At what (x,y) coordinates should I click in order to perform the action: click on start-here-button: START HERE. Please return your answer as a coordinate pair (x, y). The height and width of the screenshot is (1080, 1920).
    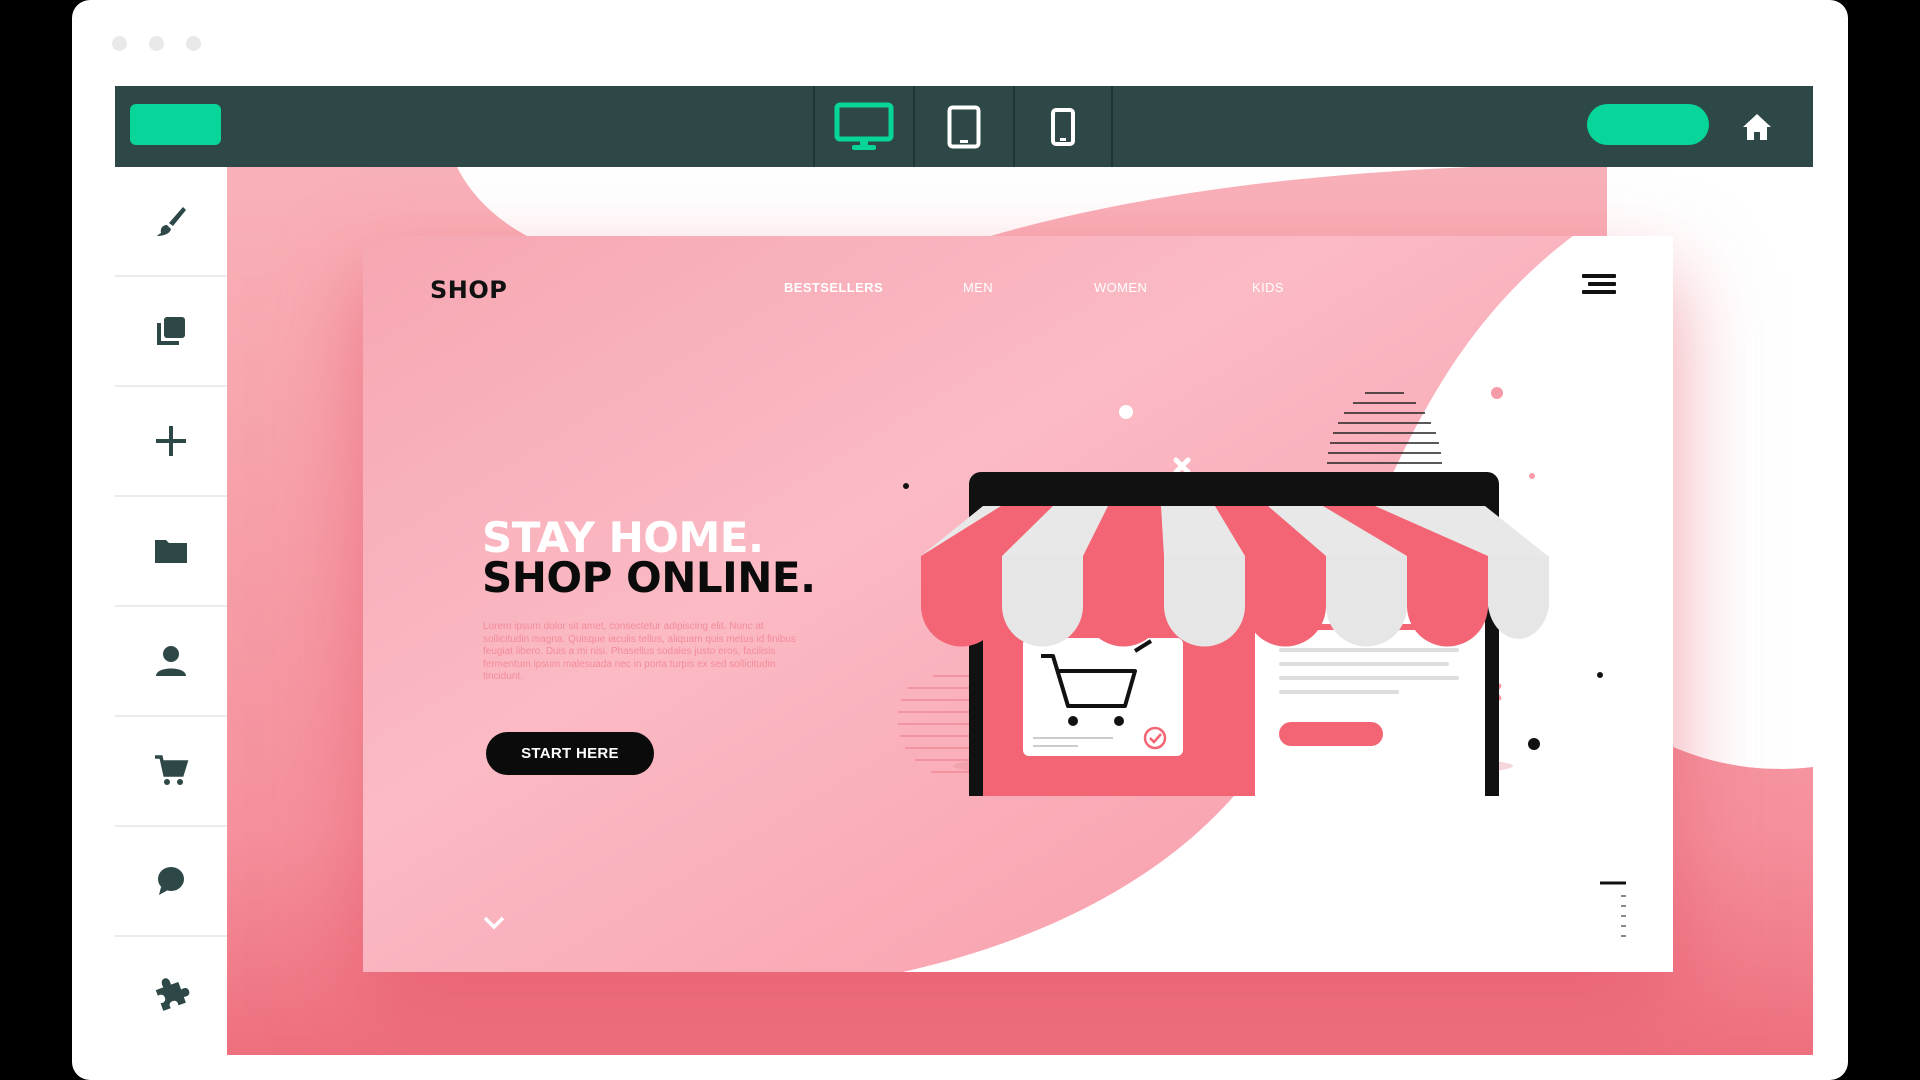
    Looking at the image, I should click on (570, 753).